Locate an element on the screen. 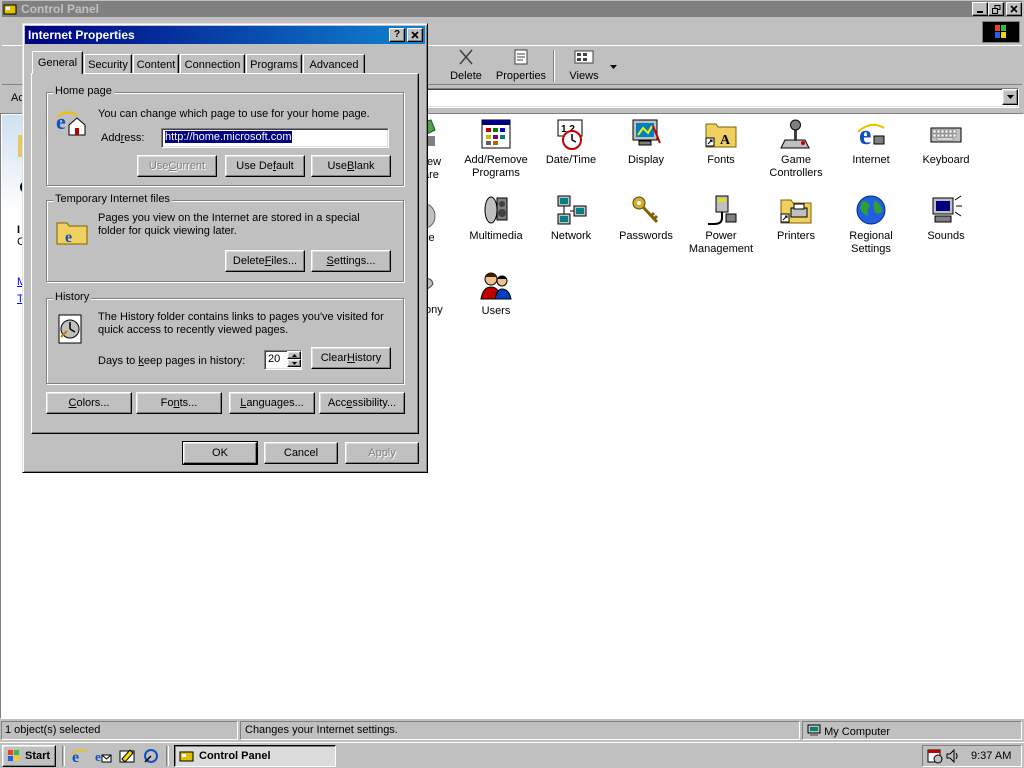  cp-item-power-management: Power Management is located at coordinates (721, 225).